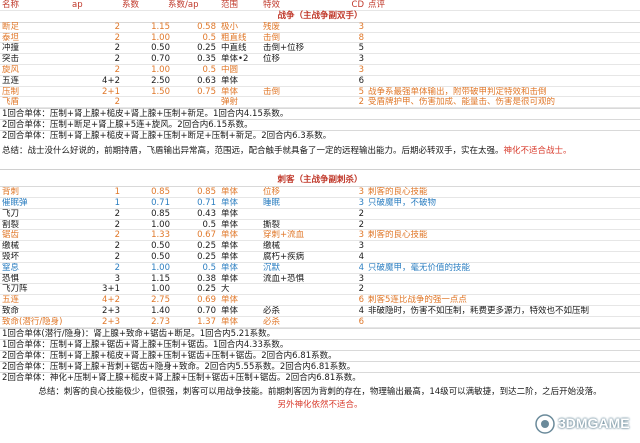  Describe the element at coordinates (244, 48) in the screenshot. I see `cell: 中直线` at that location.